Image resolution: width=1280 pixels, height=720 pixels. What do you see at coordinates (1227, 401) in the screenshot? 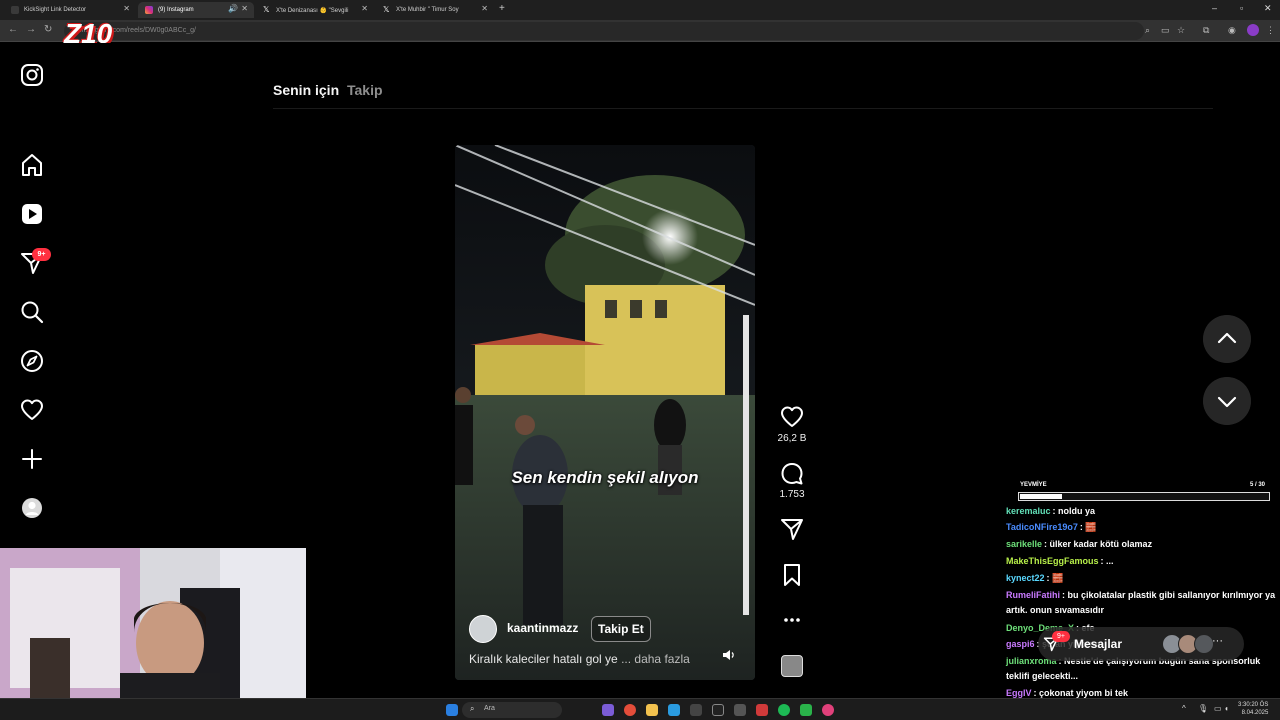
I see `next-reel-button` at bounding box center [1227, 401].